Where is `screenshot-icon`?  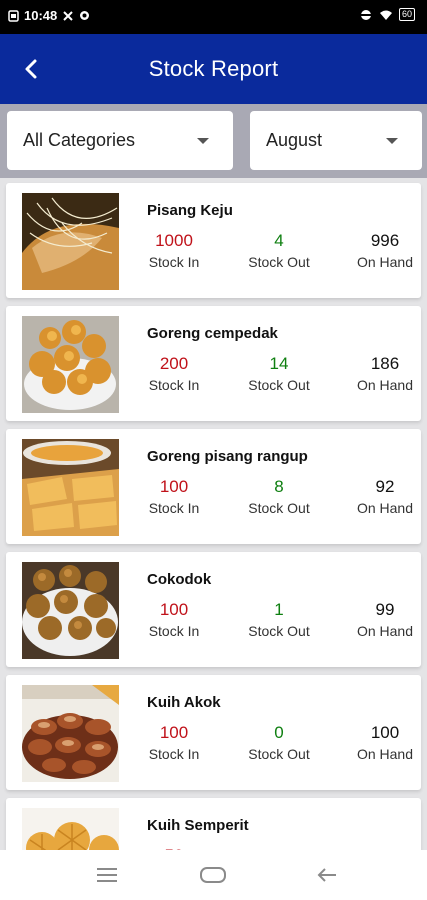 screenshot-icon is located at coordinates (13, 15).